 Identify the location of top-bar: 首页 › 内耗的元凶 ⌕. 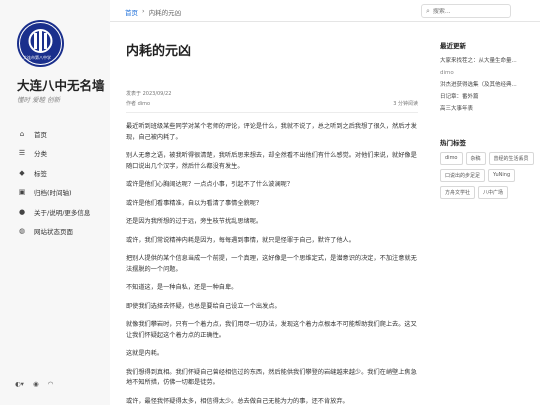
(325, 11).